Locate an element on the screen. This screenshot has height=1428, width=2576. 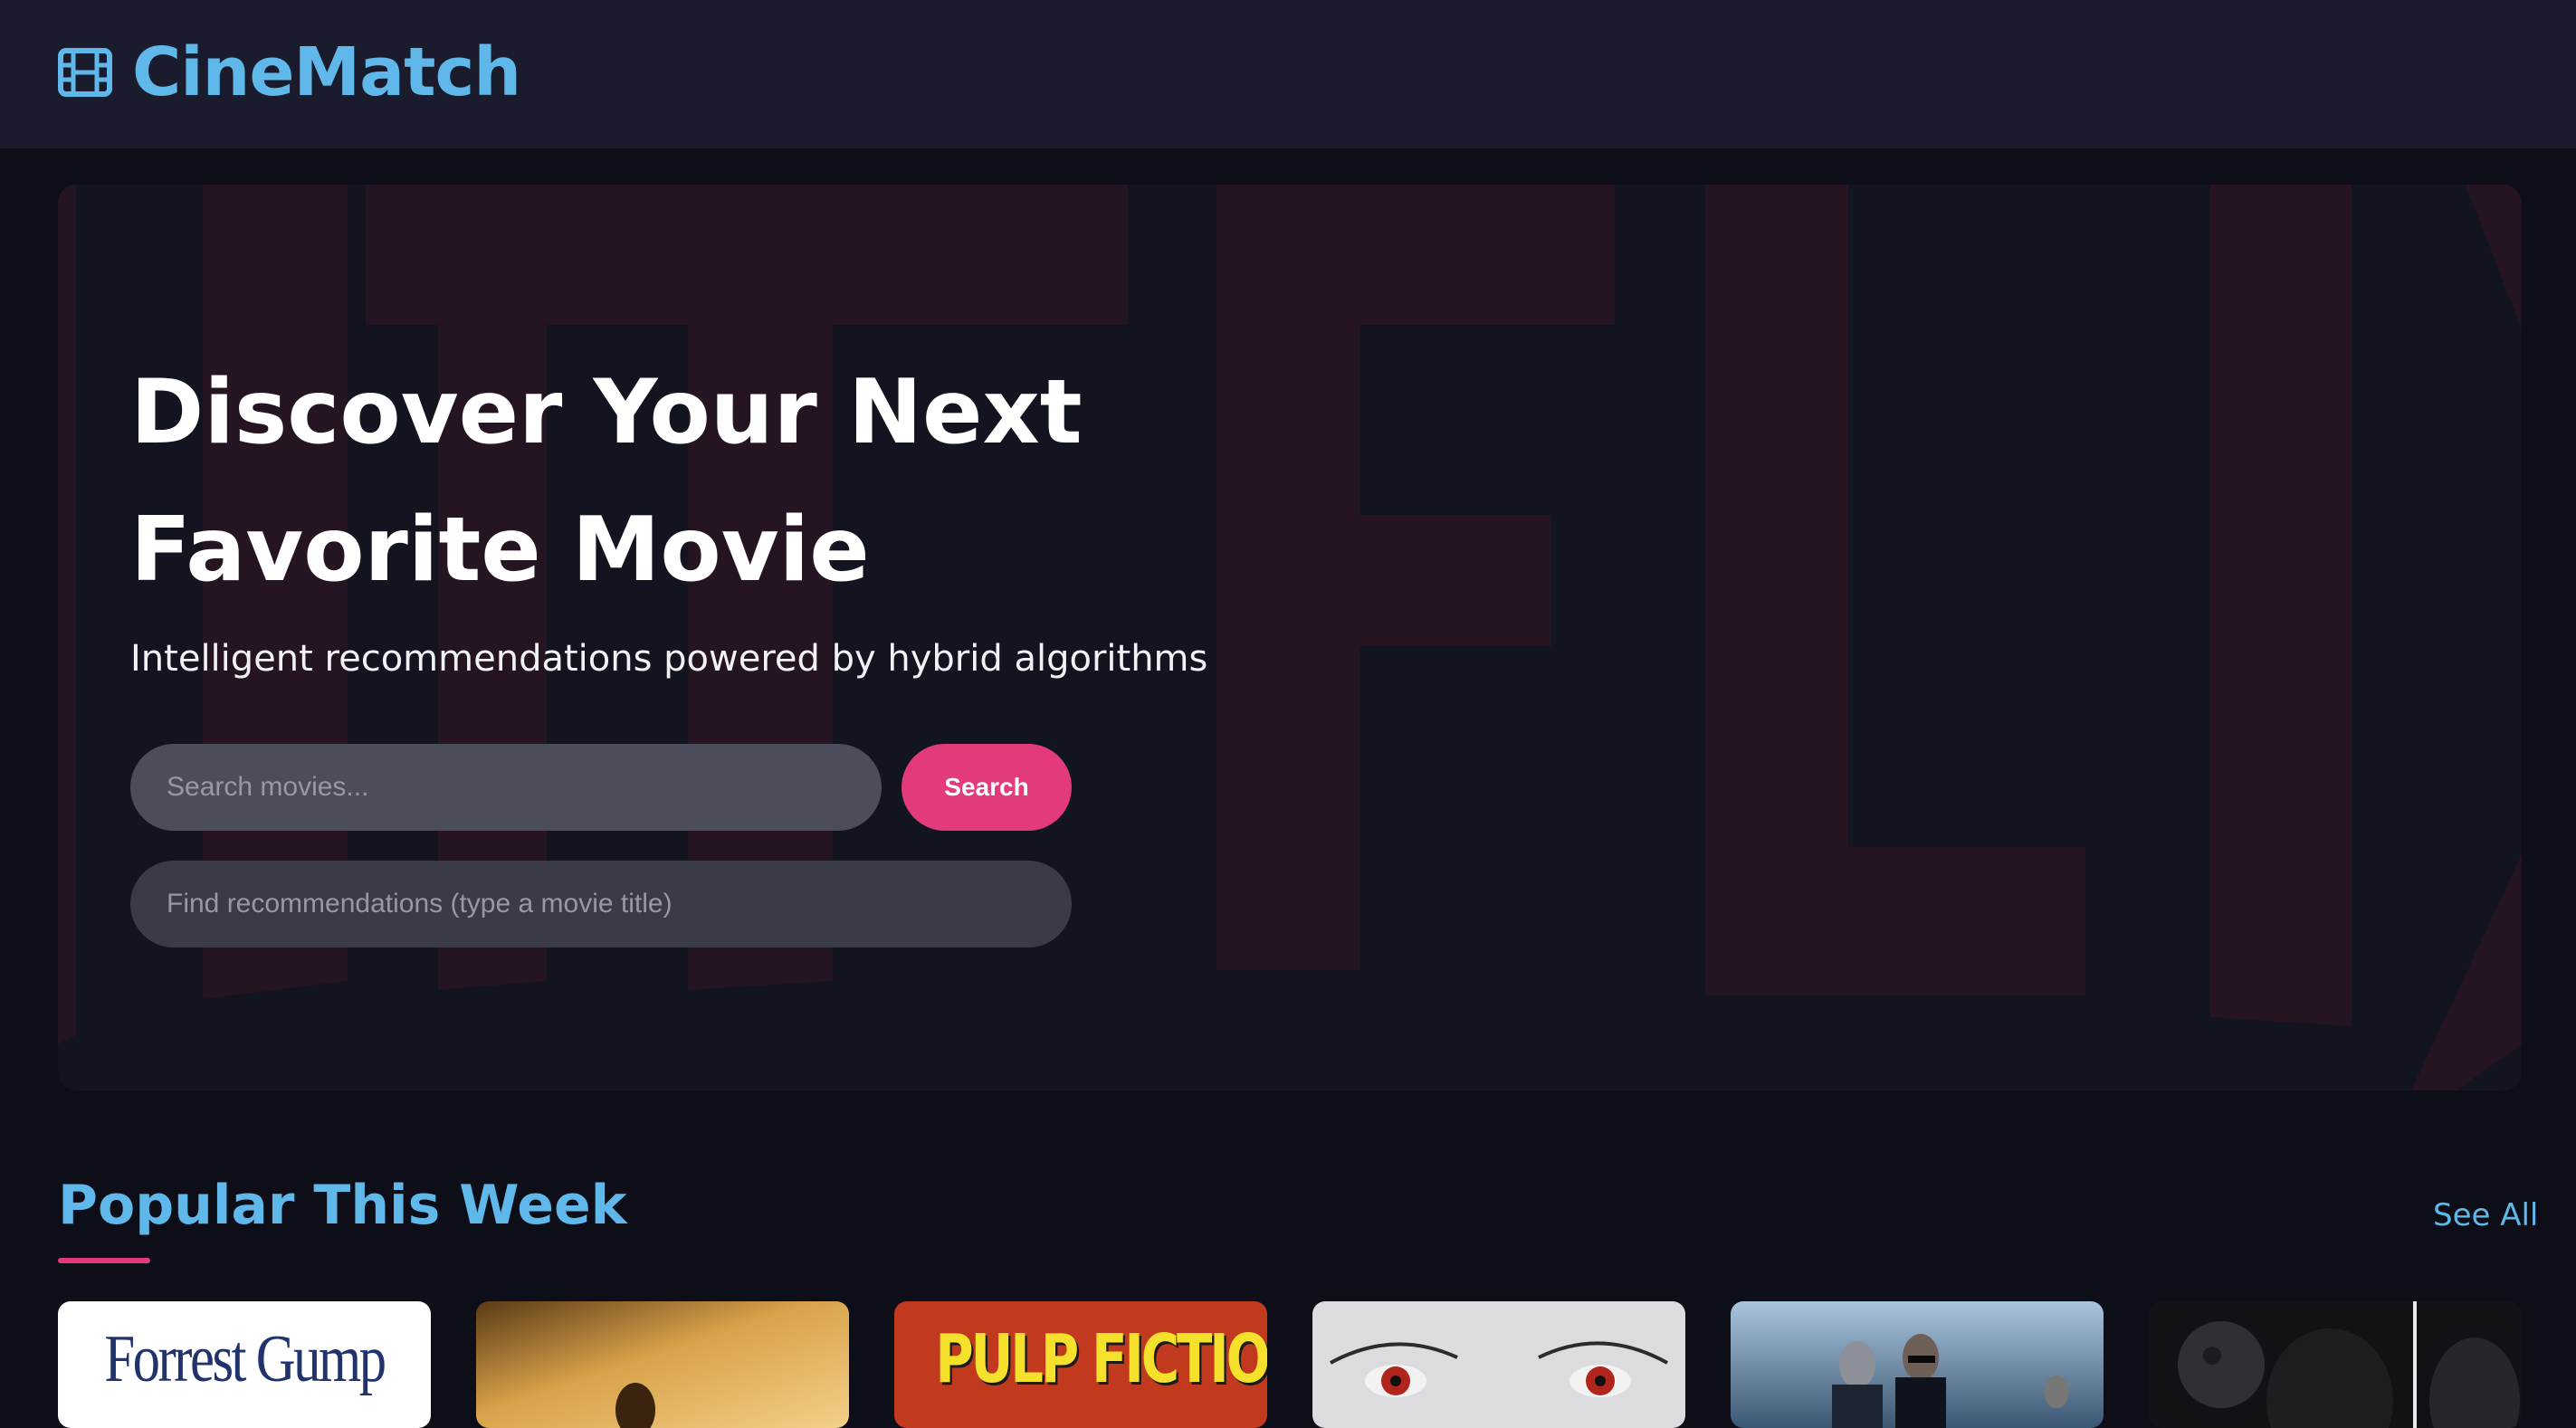
poster-title: PULP FICTION is located at coordinates (1101, 1359).